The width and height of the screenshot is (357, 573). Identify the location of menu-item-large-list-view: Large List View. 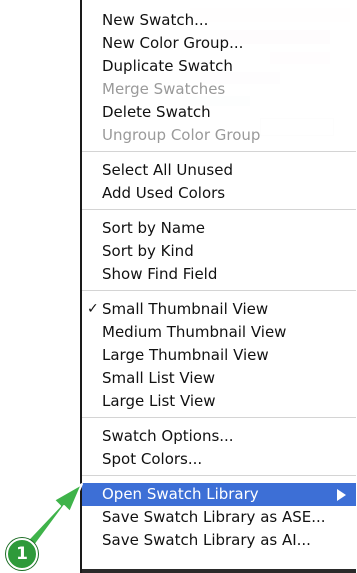
(219, 401).